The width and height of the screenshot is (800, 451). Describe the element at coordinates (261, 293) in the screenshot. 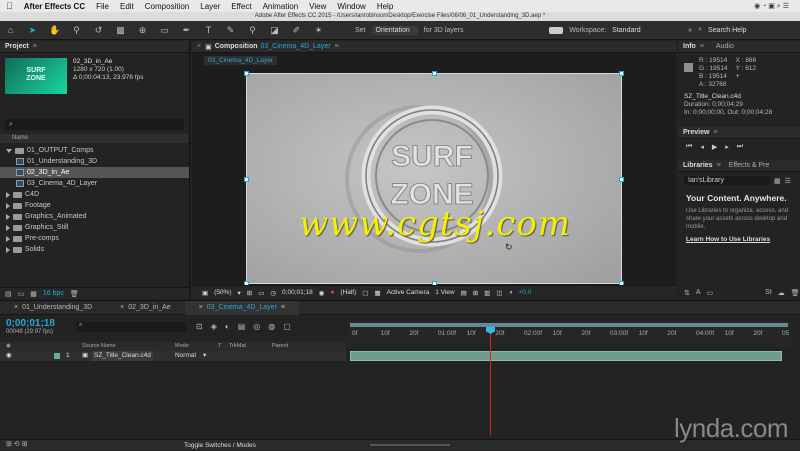

I see `mask-visibility-icon: ▭` at that location.